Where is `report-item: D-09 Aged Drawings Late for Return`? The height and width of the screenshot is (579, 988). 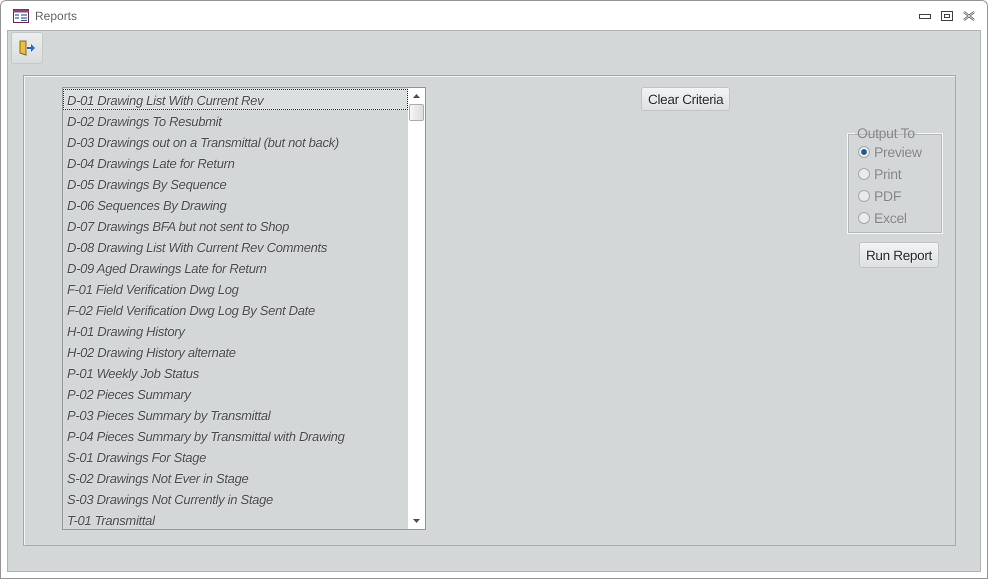 report-item: D-09 Aged Drawings Late for Return is located at coordinates (235, 267).